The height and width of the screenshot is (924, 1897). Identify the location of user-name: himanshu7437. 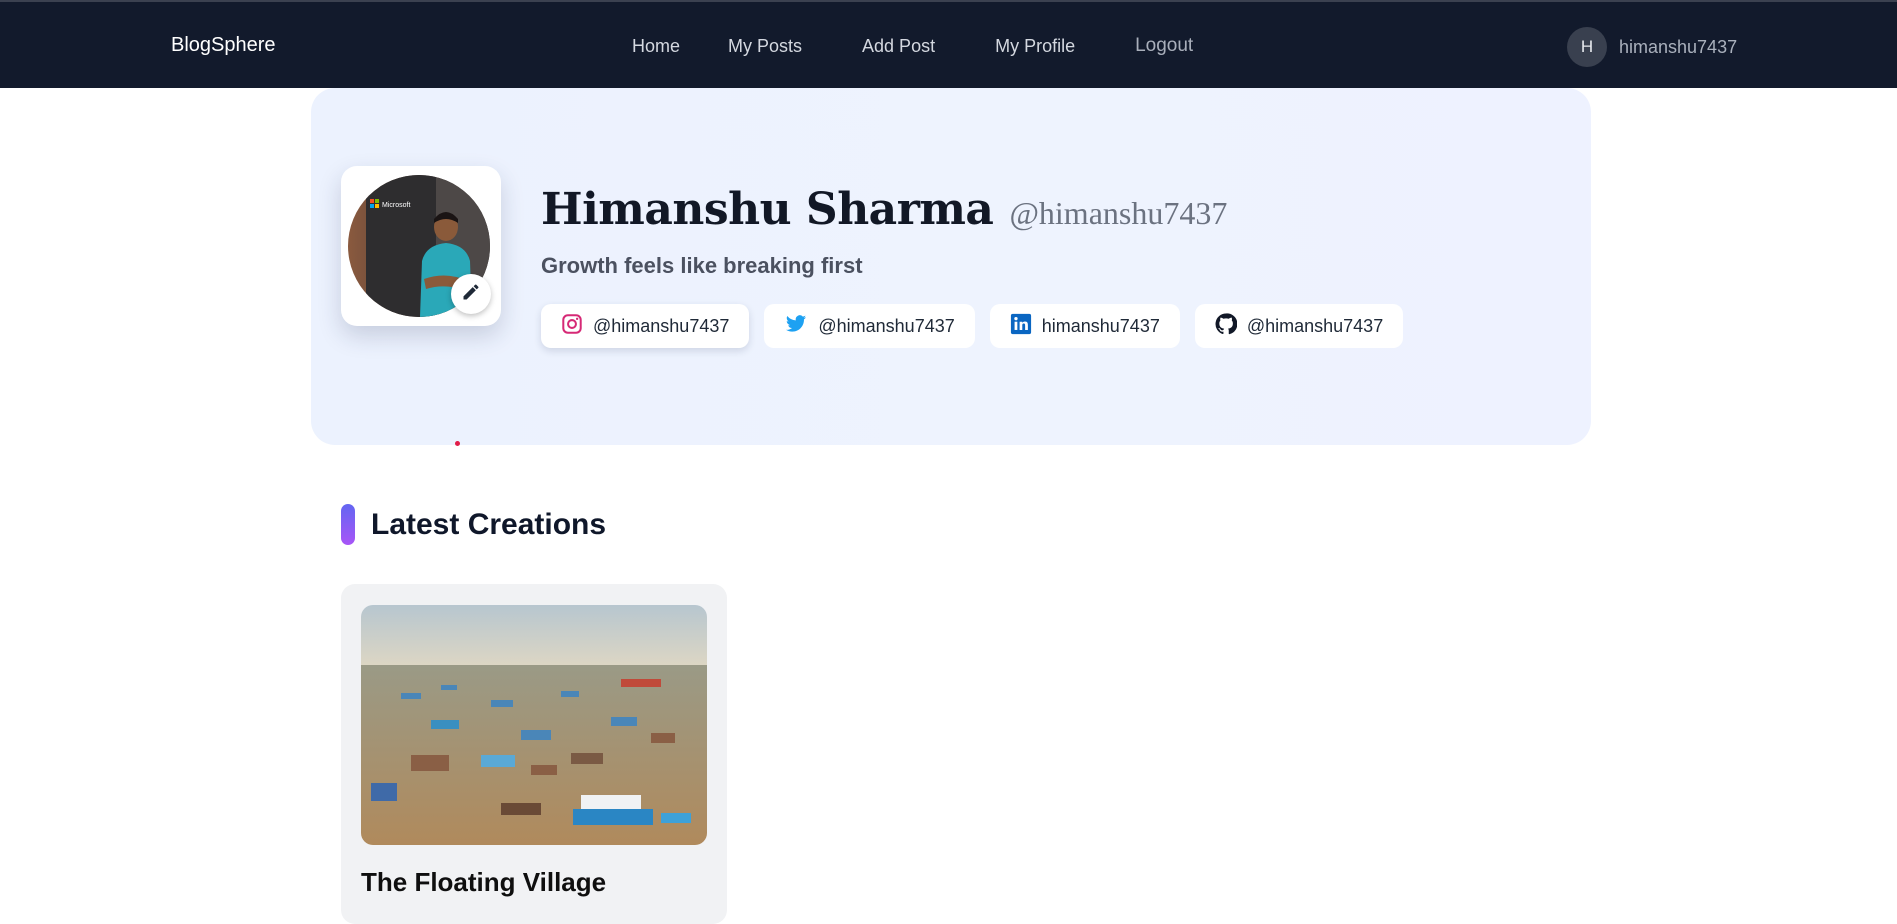
(1678, 47).